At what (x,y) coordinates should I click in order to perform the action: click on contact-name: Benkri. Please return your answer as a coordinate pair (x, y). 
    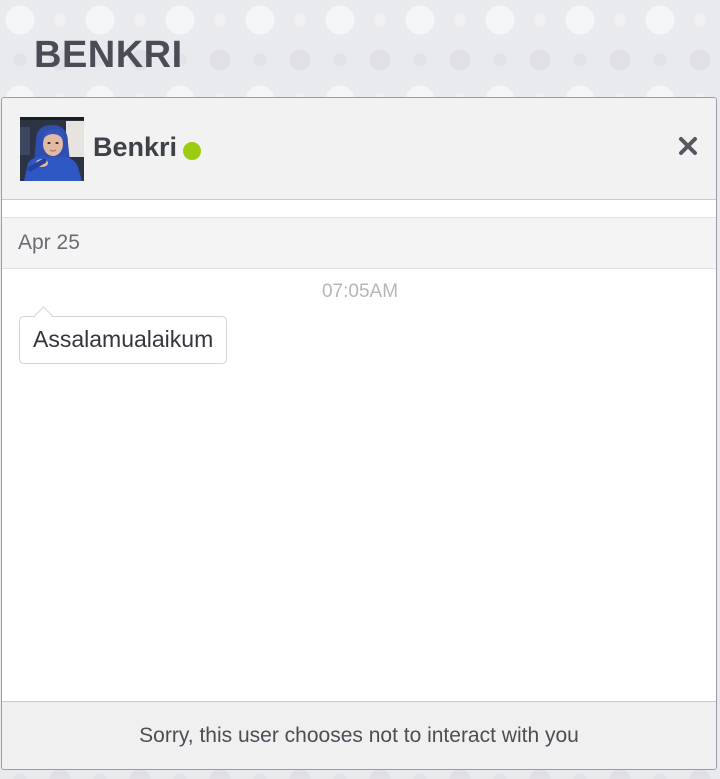
    Looking at the image, I should click on (135, 147).